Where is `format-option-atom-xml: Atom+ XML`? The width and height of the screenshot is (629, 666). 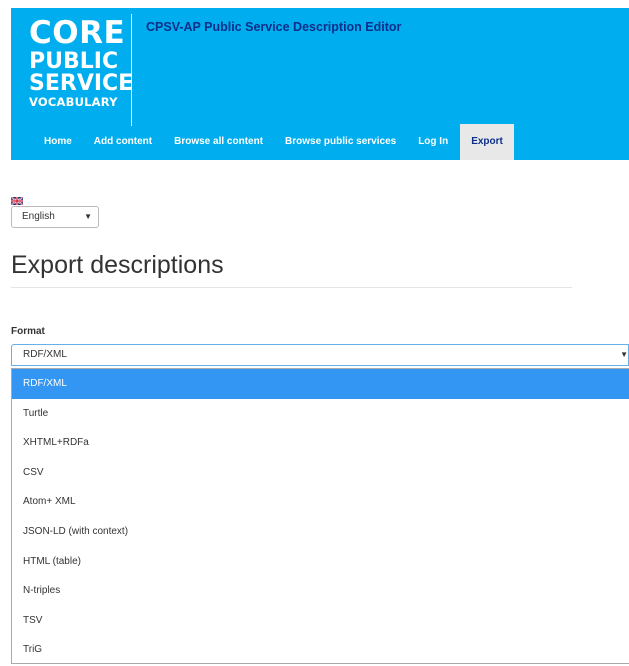
format-option-atom-xml: Atom+ XML is located at coordinates (320, 502).